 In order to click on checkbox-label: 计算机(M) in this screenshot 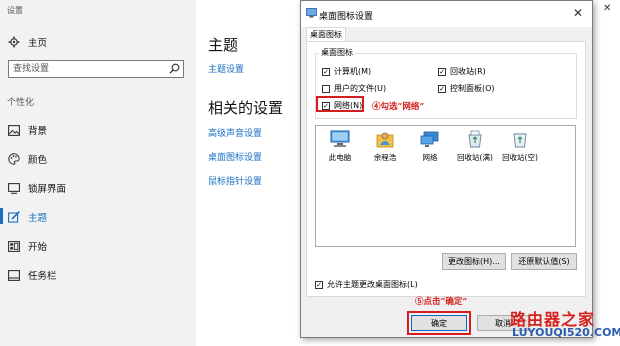, I will do `click(353, 71)`.